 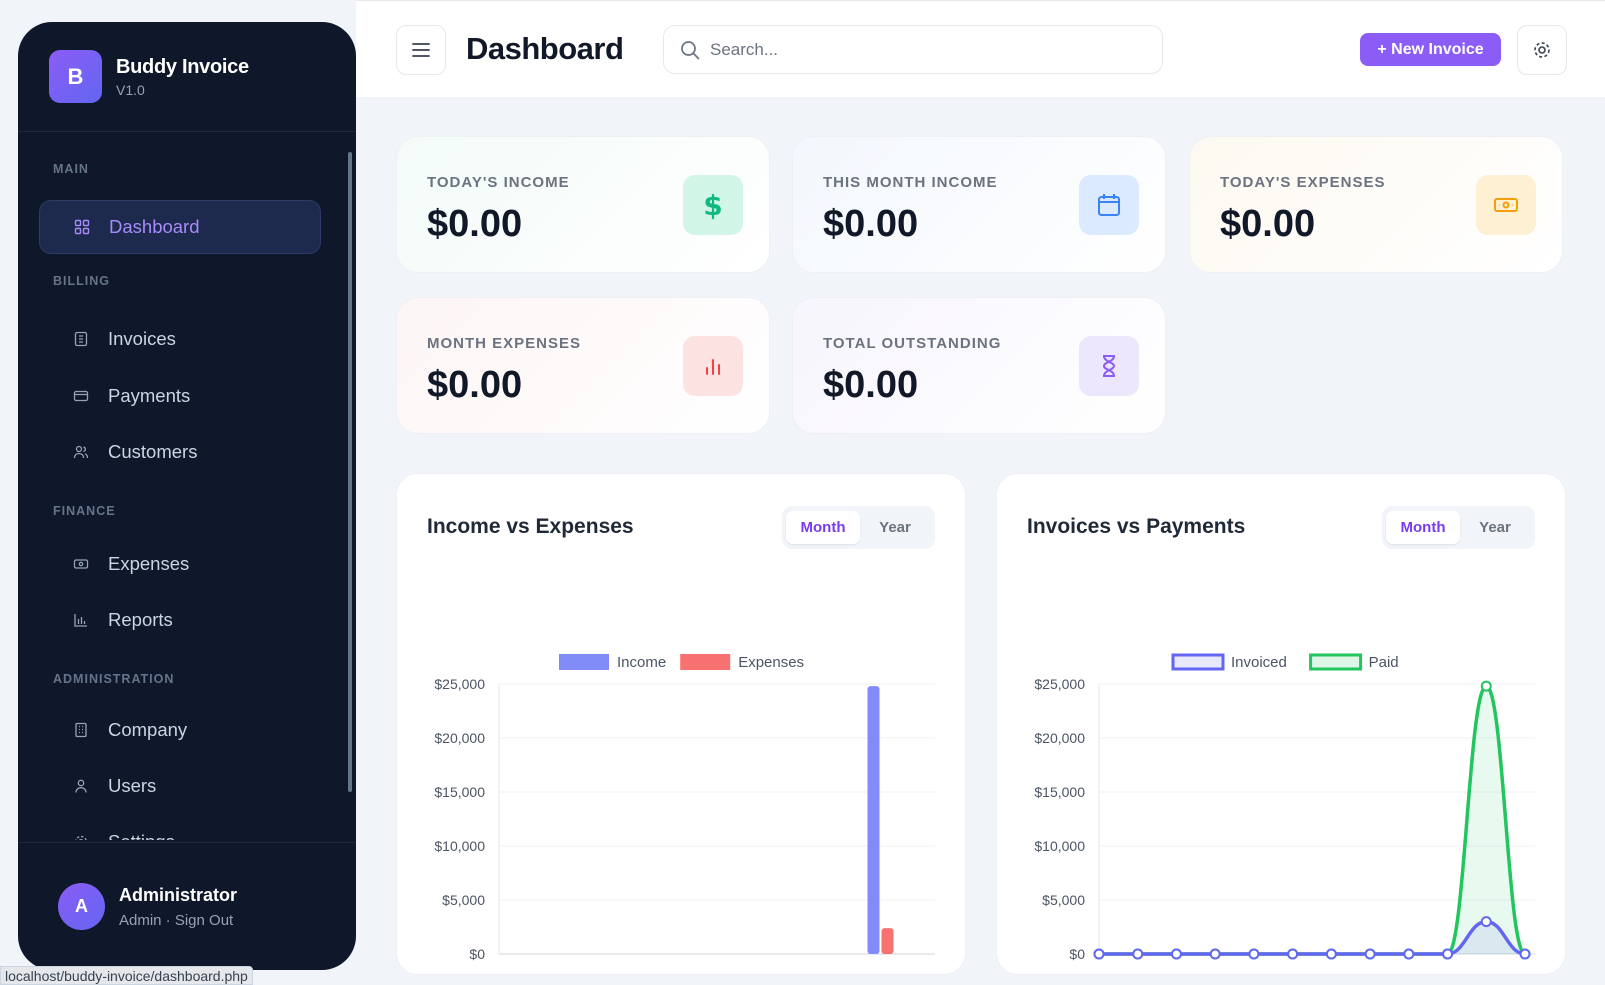 I want to click on sidebar-item-payments: Payments, so click(x=180, y=396).